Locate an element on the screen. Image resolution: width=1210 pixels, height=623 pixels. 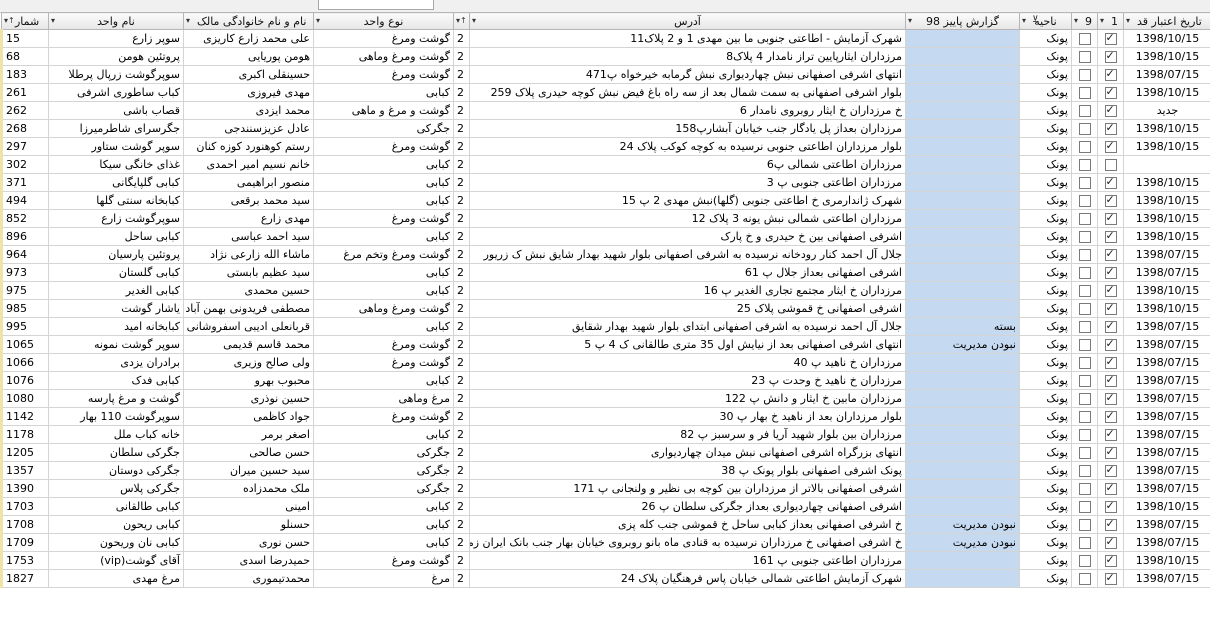
cell-unit-name: جگرکی پلاس is located at coordinates (116, 488).